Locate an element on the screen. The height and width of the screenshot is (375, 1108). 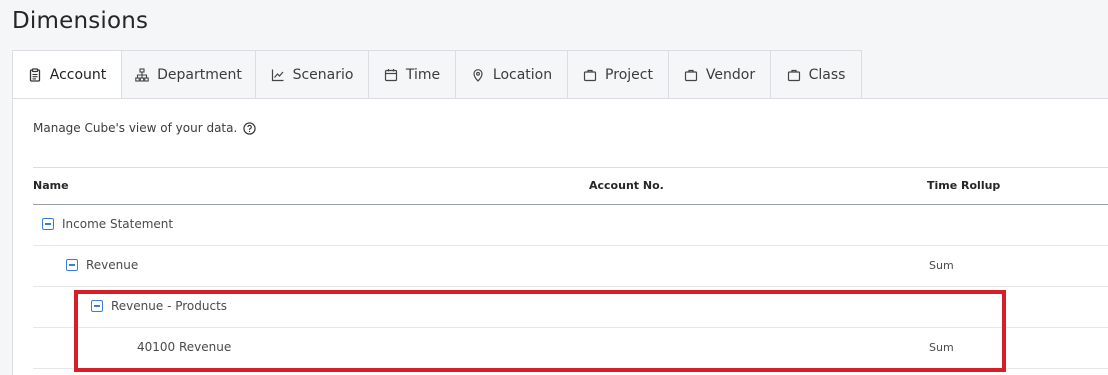
tab-scenario: Scenario is located at coordinates (312, 74).